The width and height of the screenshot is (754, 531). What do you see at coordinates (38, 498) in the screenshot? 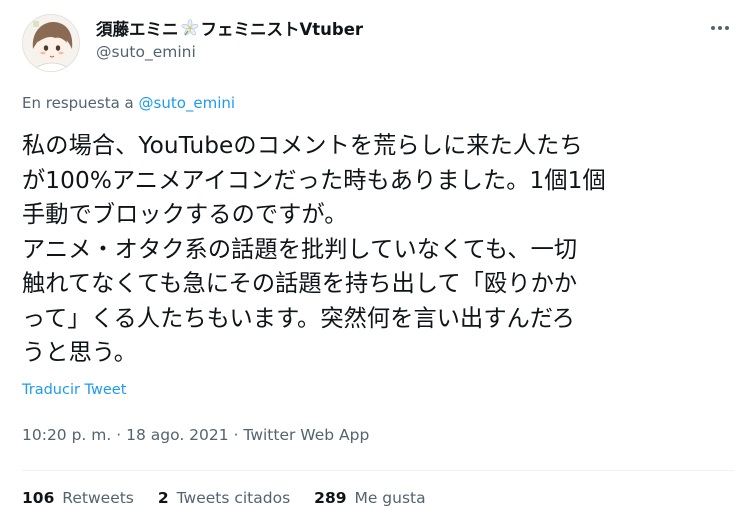
I see `retweets-count: 106` at bounding box center [38, 498].